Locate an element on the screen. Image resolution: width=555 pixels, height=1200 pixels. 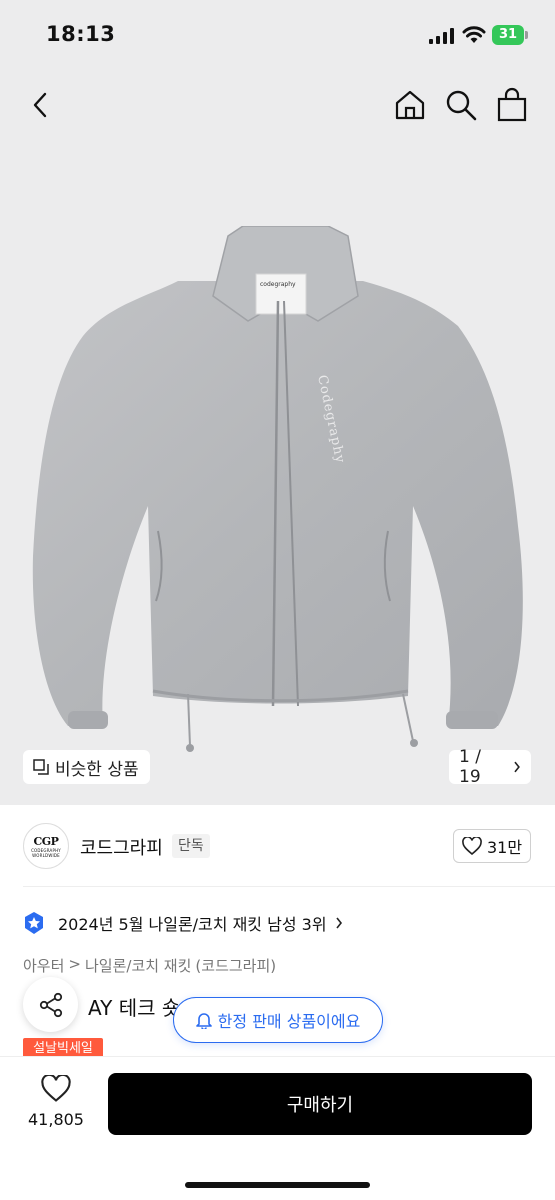
image-page-indicator: 1 / 19 is located at coordinates (490, 767).